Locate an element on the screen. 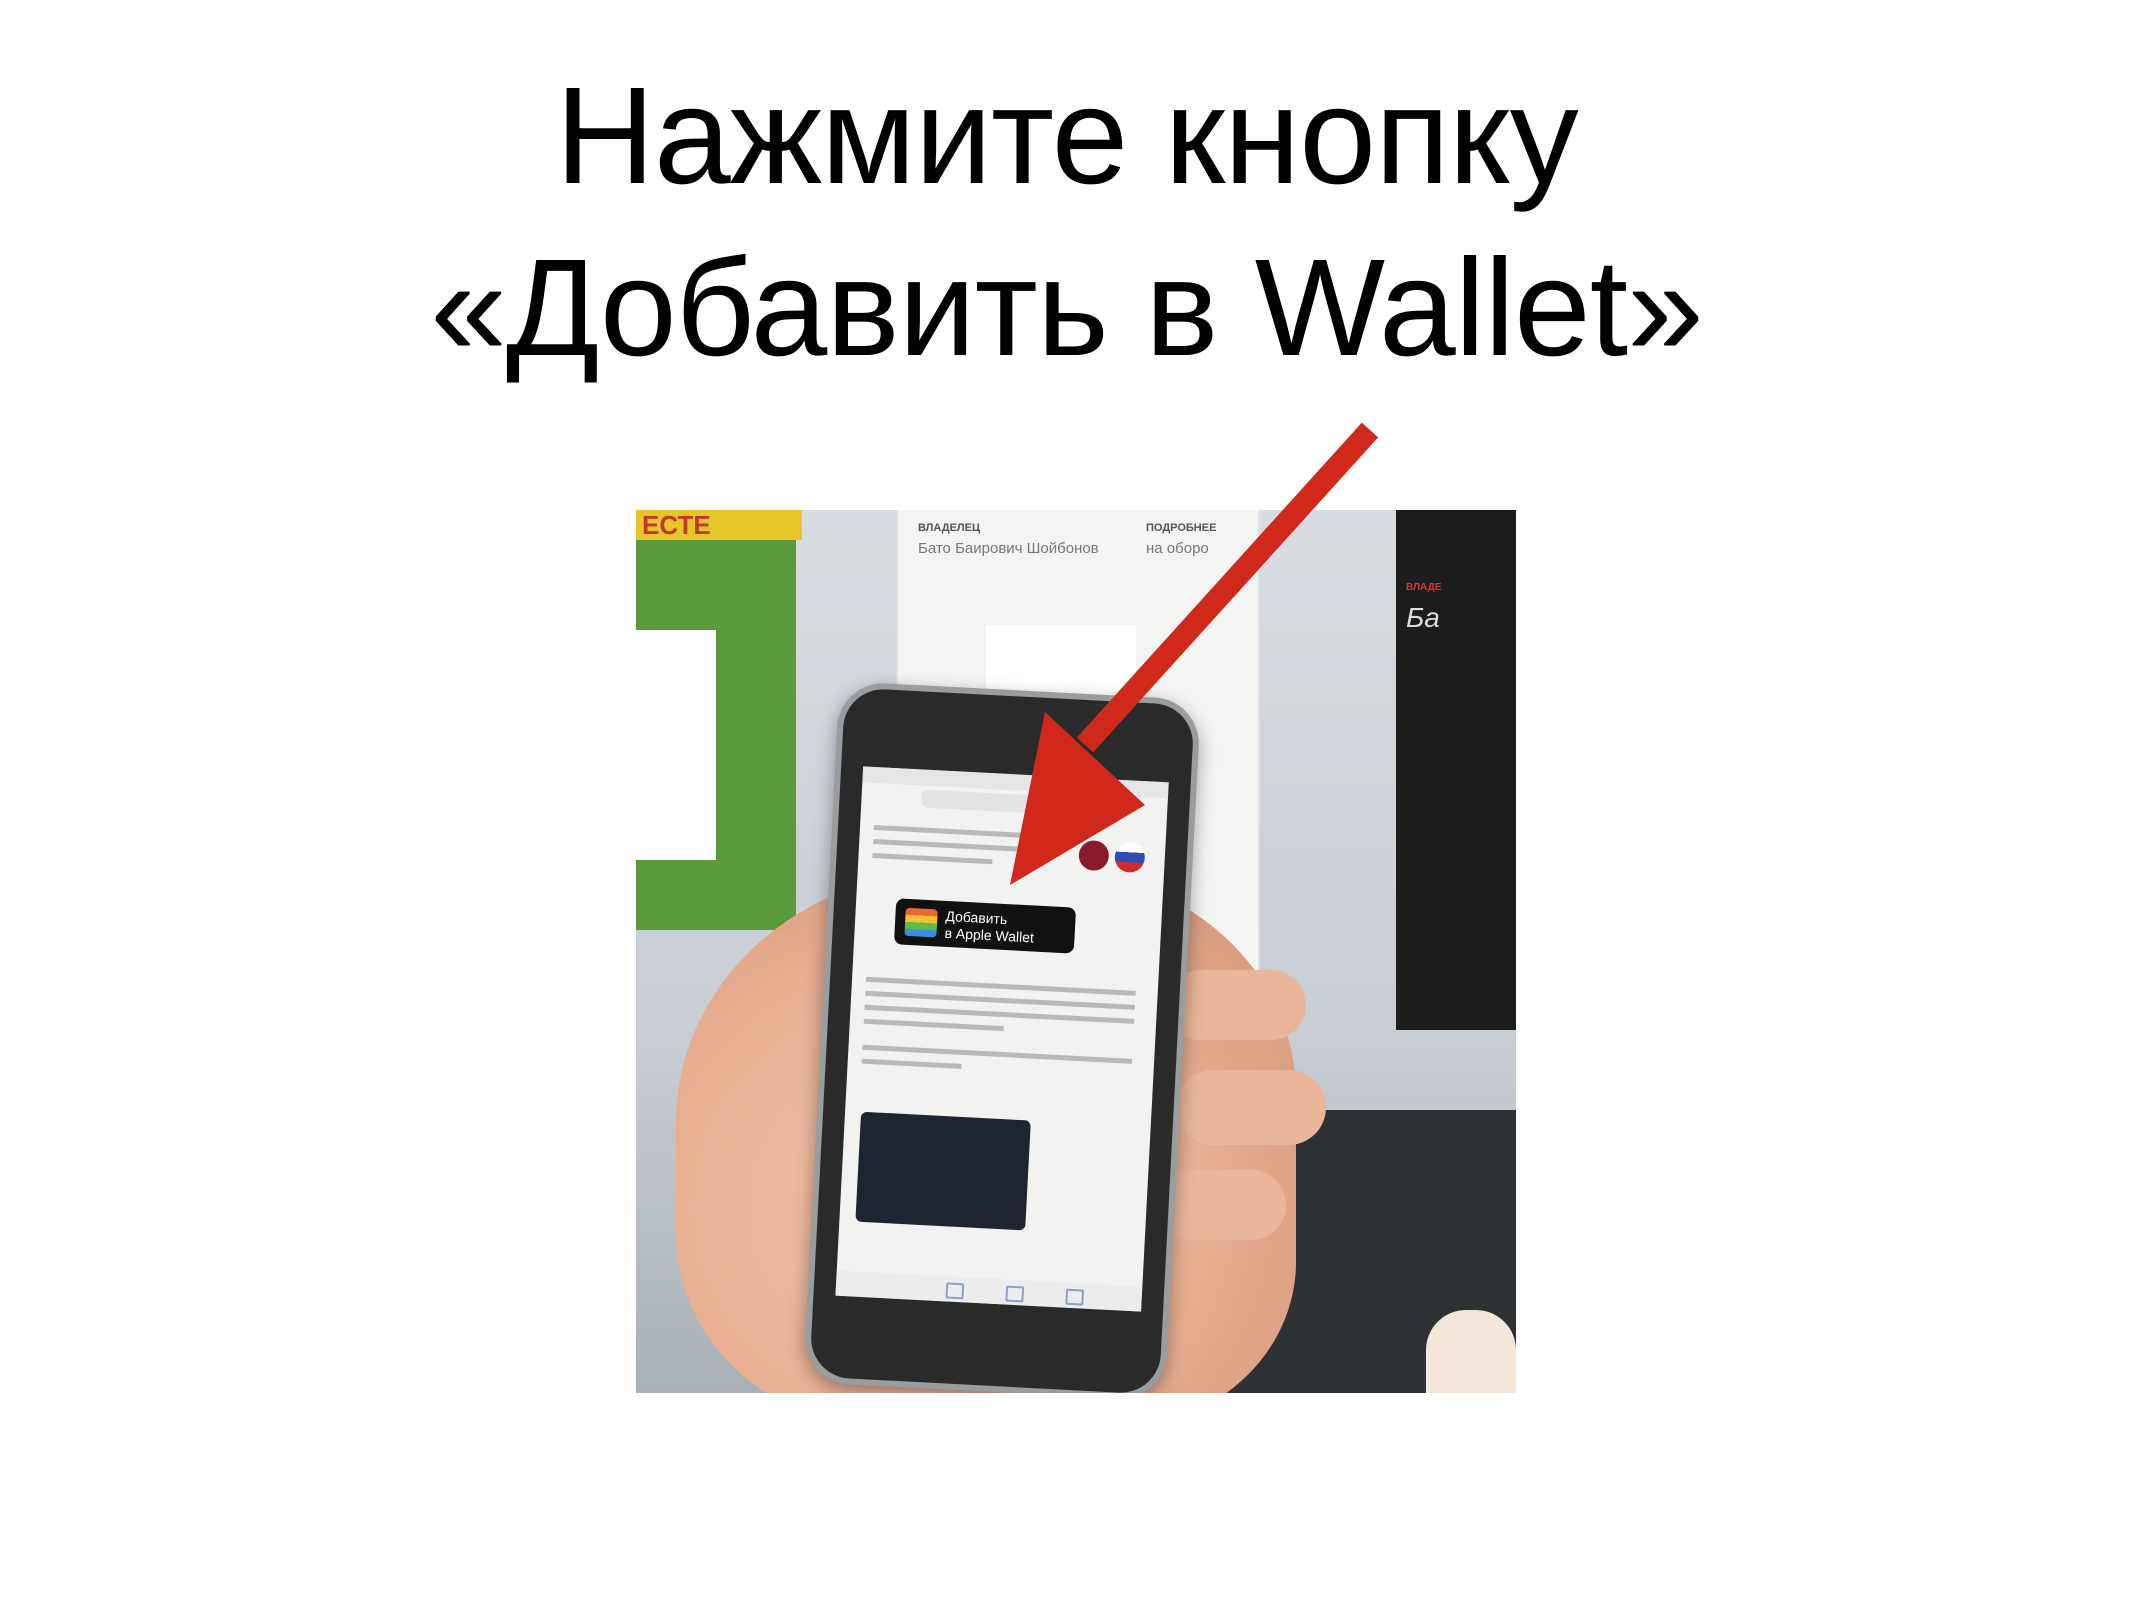  add-to-wallet-button: Добавить в Apple Wallet is located at coordinates (985, 926).